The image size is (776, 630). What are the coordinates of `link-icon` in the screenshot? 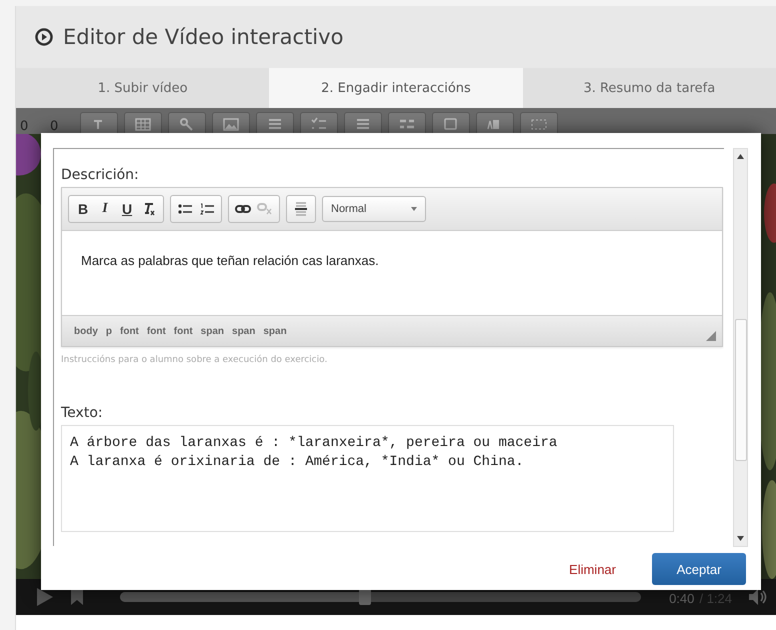 It's located at (243, 209).